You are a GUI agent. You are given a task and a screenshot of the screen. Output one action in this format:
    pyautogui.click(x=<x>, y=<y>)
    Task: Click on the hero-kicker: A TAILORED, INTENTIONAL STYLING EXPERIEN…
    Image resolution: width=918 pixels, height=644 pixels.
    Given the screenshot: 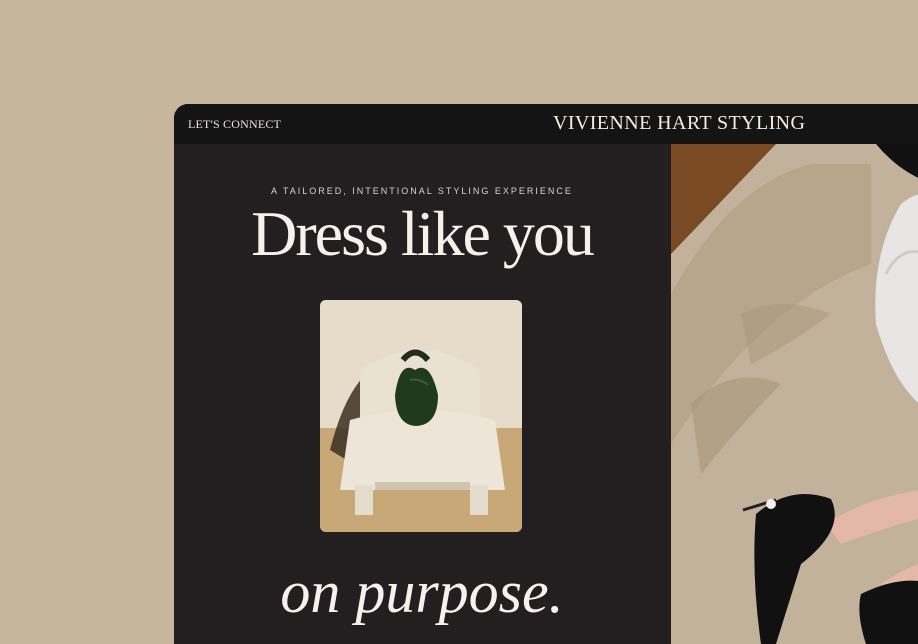 What is the action you would take?
    pyautogui.click(x=422, y=191)
    